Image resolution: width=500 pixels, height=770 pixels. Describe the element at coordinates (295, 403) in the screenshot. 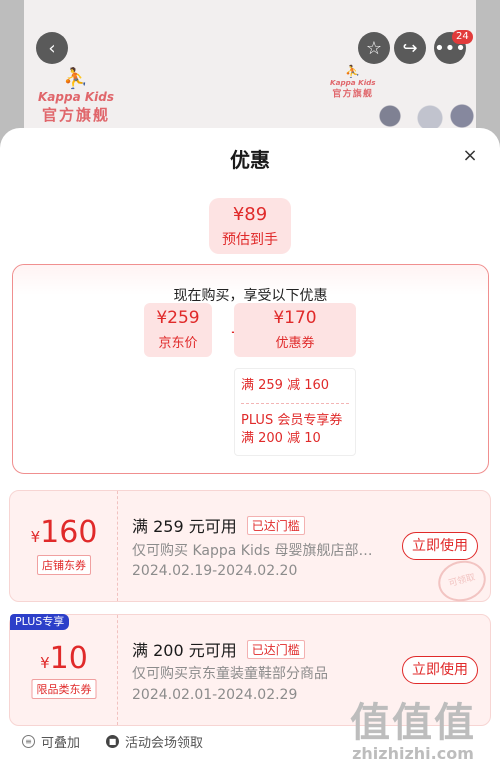

I see `detail-divider` at that location.